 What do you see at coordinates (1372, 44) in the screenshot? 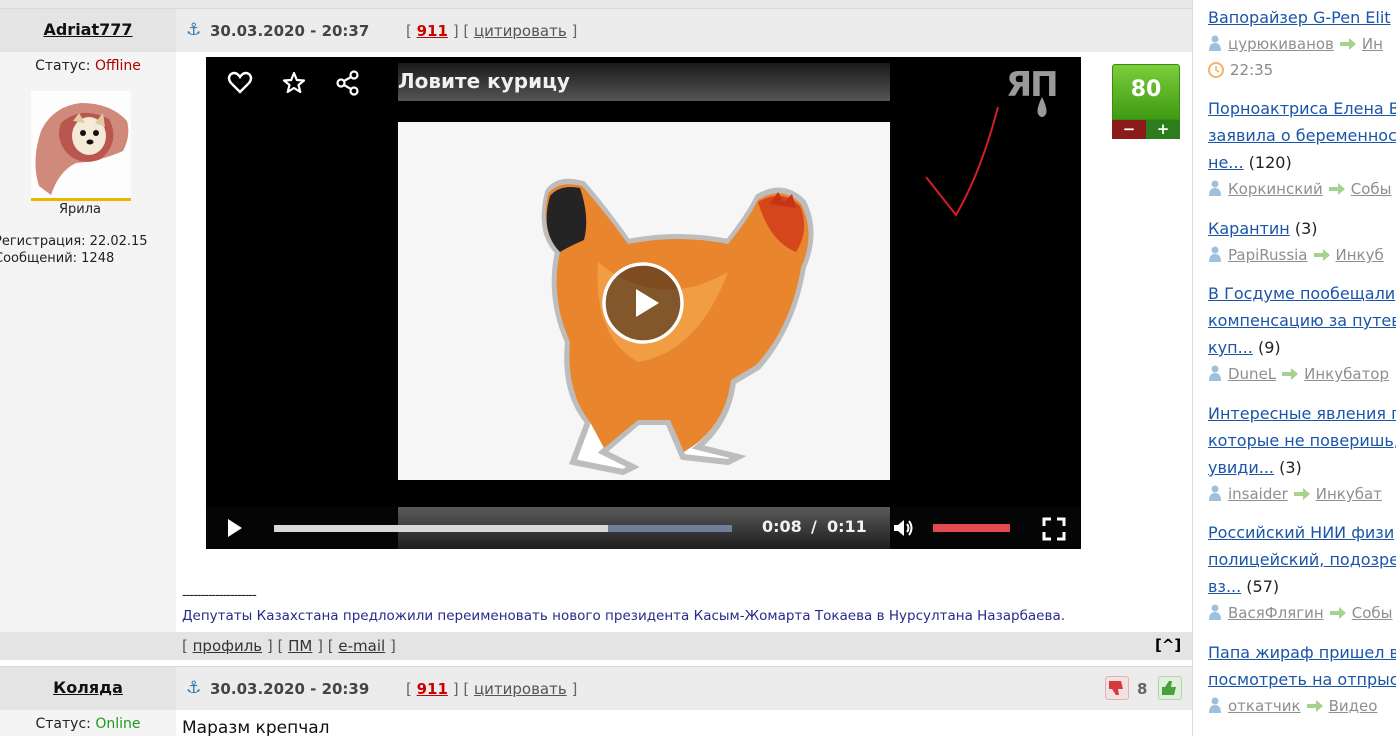
I see `sidebar-item-section: Ин` at bounding box center [1372, 44].